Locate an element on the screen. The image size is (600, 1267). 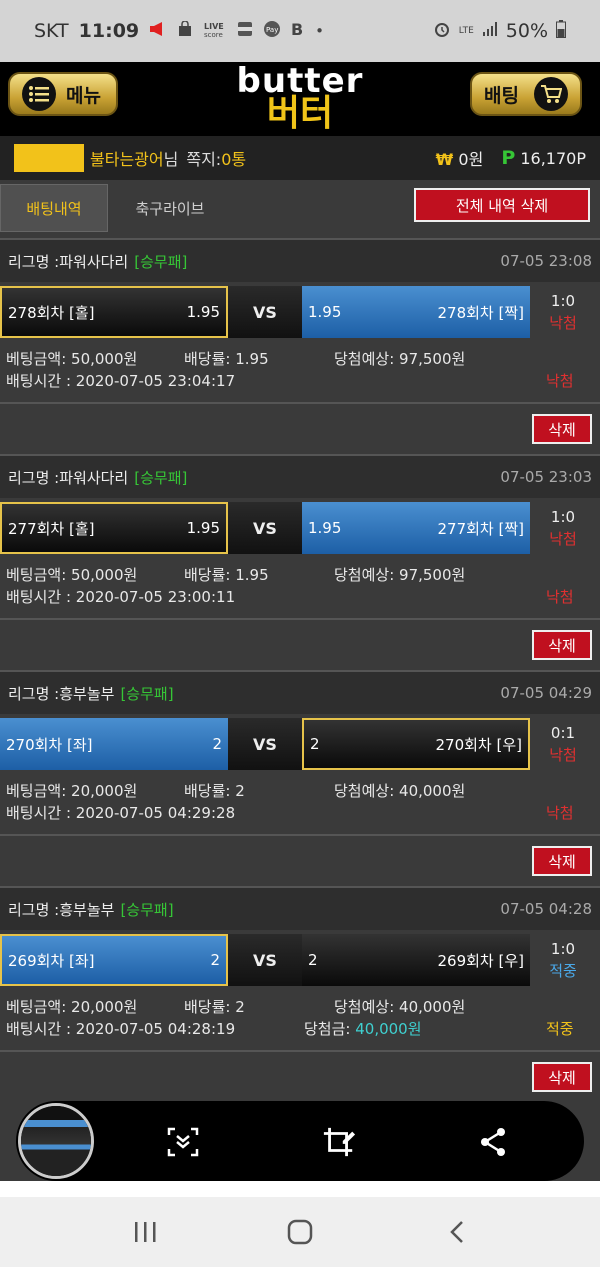
bet-time: 배팅시간 : 2020-07-05 23:00:11 is located at coordinates (120, 596).